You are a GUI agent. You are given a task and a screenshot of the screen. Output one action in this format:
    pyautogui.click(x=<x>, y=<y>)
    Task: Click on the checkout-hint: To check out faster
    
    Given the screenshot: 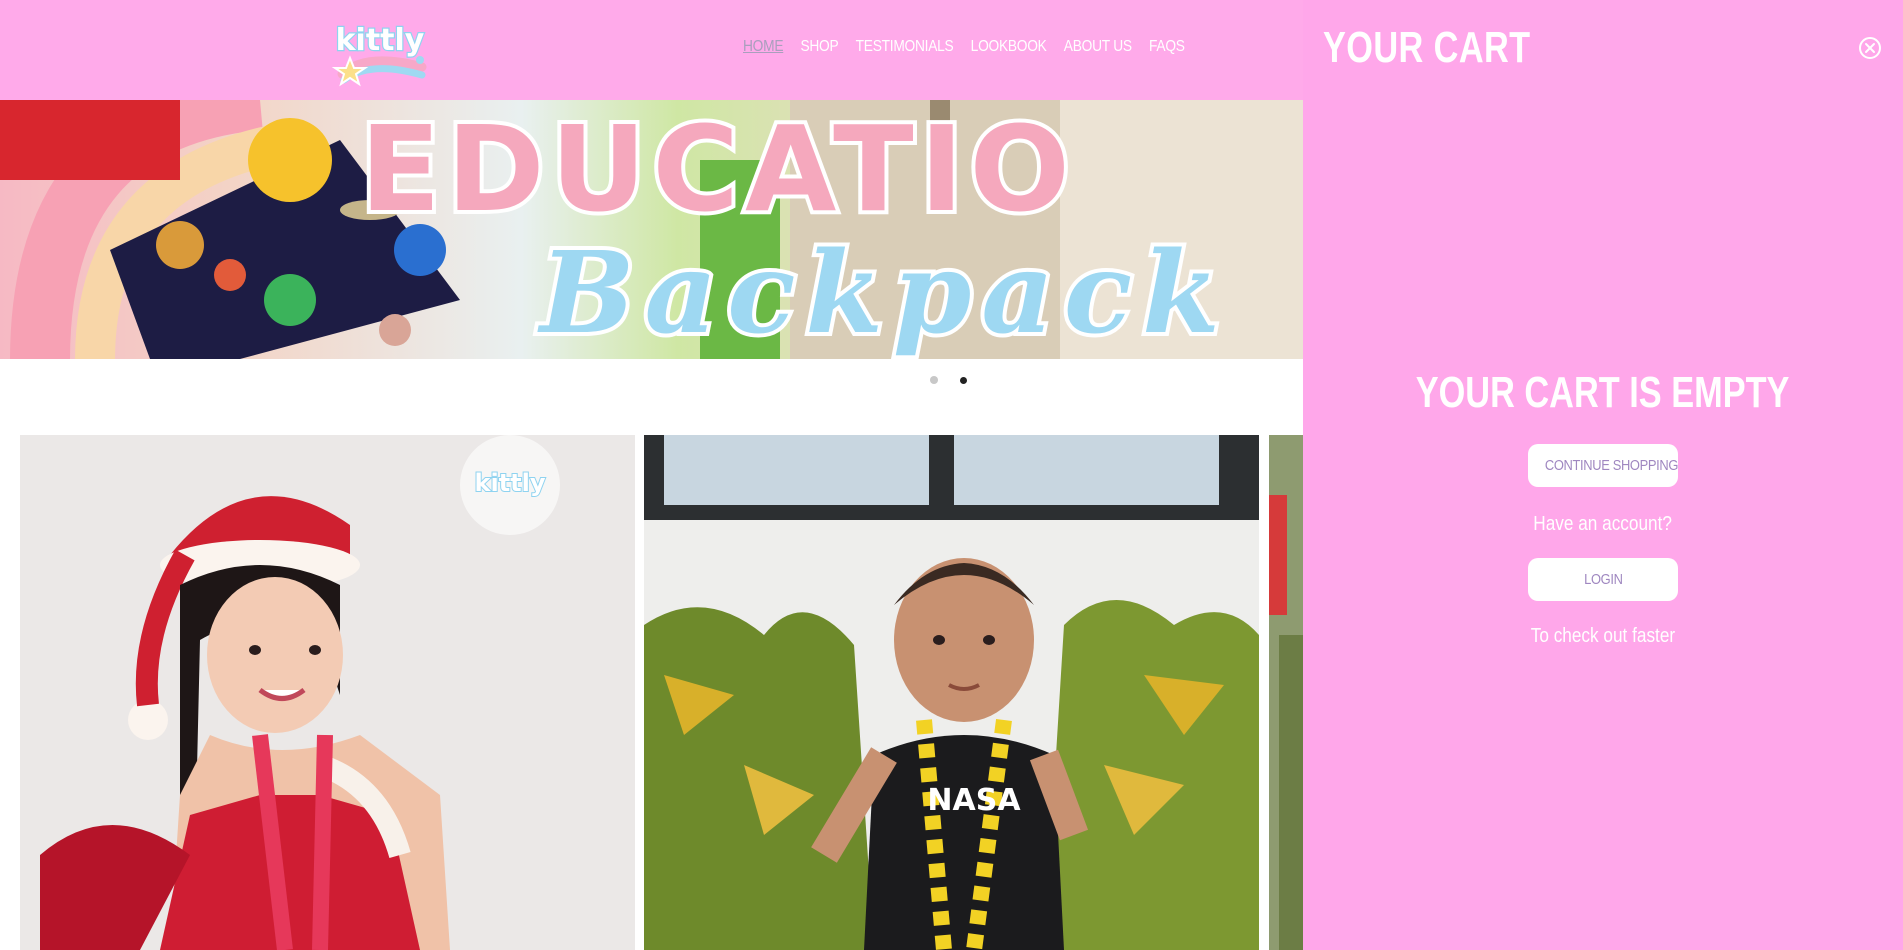 What is the action you would take?
    pyautogui.click(x=1603, y=636)
    